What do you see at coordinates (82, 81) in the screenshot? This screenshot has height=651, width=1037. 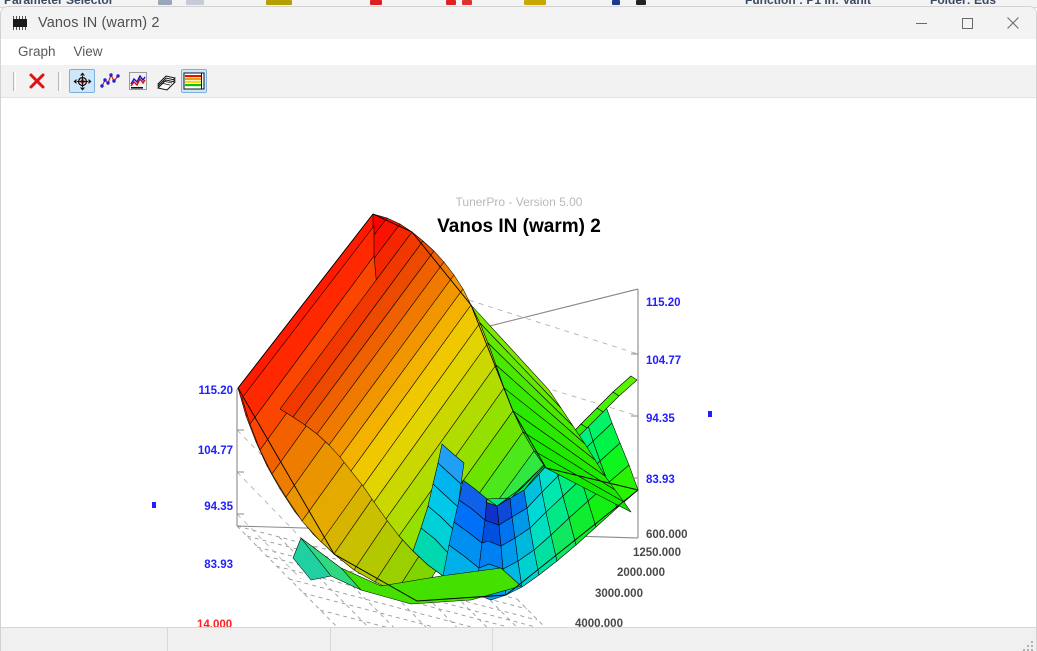 I see `rotate-pan-button` at bounding box center [82, 81].